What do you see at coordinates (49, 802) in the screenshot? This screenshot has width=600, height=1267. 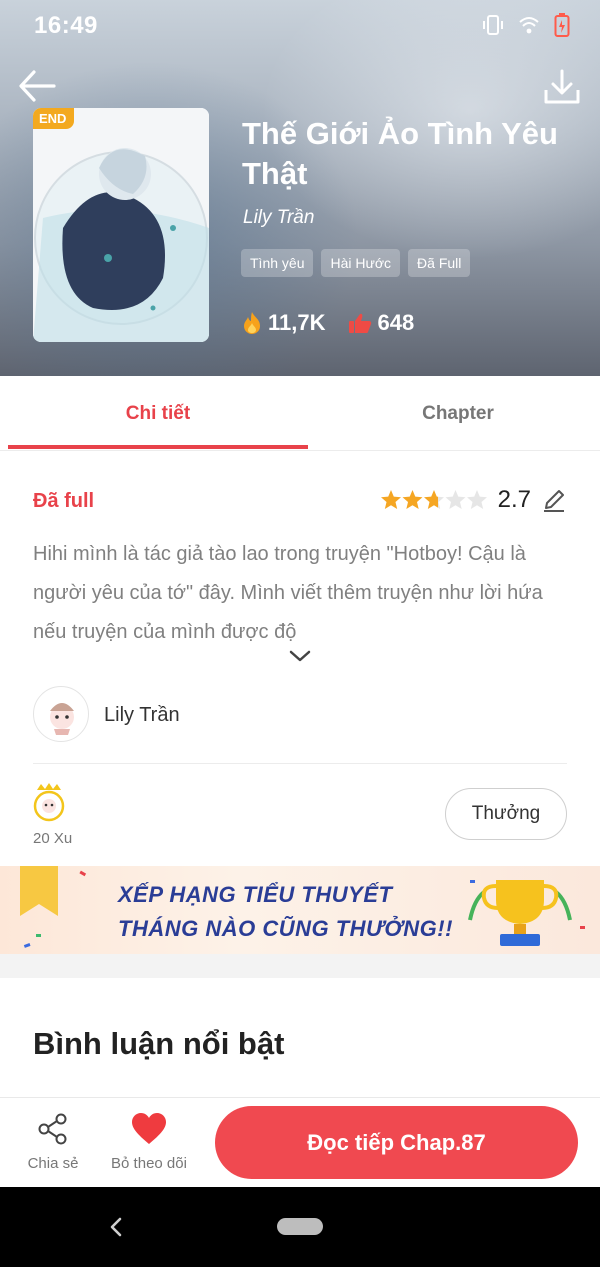 I see `coin-crown-icon` at bounding box center [49, 802].